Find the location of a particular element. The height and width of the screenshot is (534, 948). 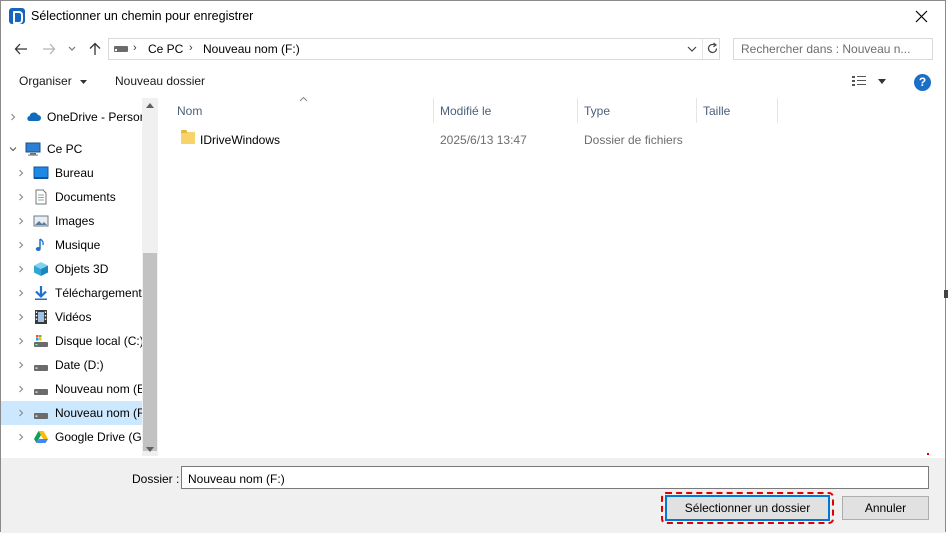

select-folder-button: Sélectionner un dossier is located at coordinates (747, 508).